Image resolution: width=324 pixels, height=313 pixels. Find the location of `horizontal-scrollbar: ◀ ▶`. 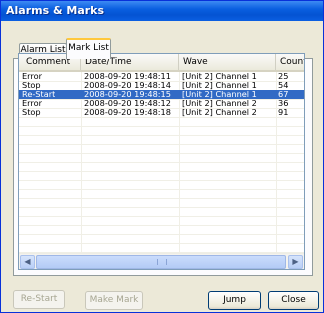

horizontal-scrollbar: ◀ ▶ is located at coordinates (161, 261).